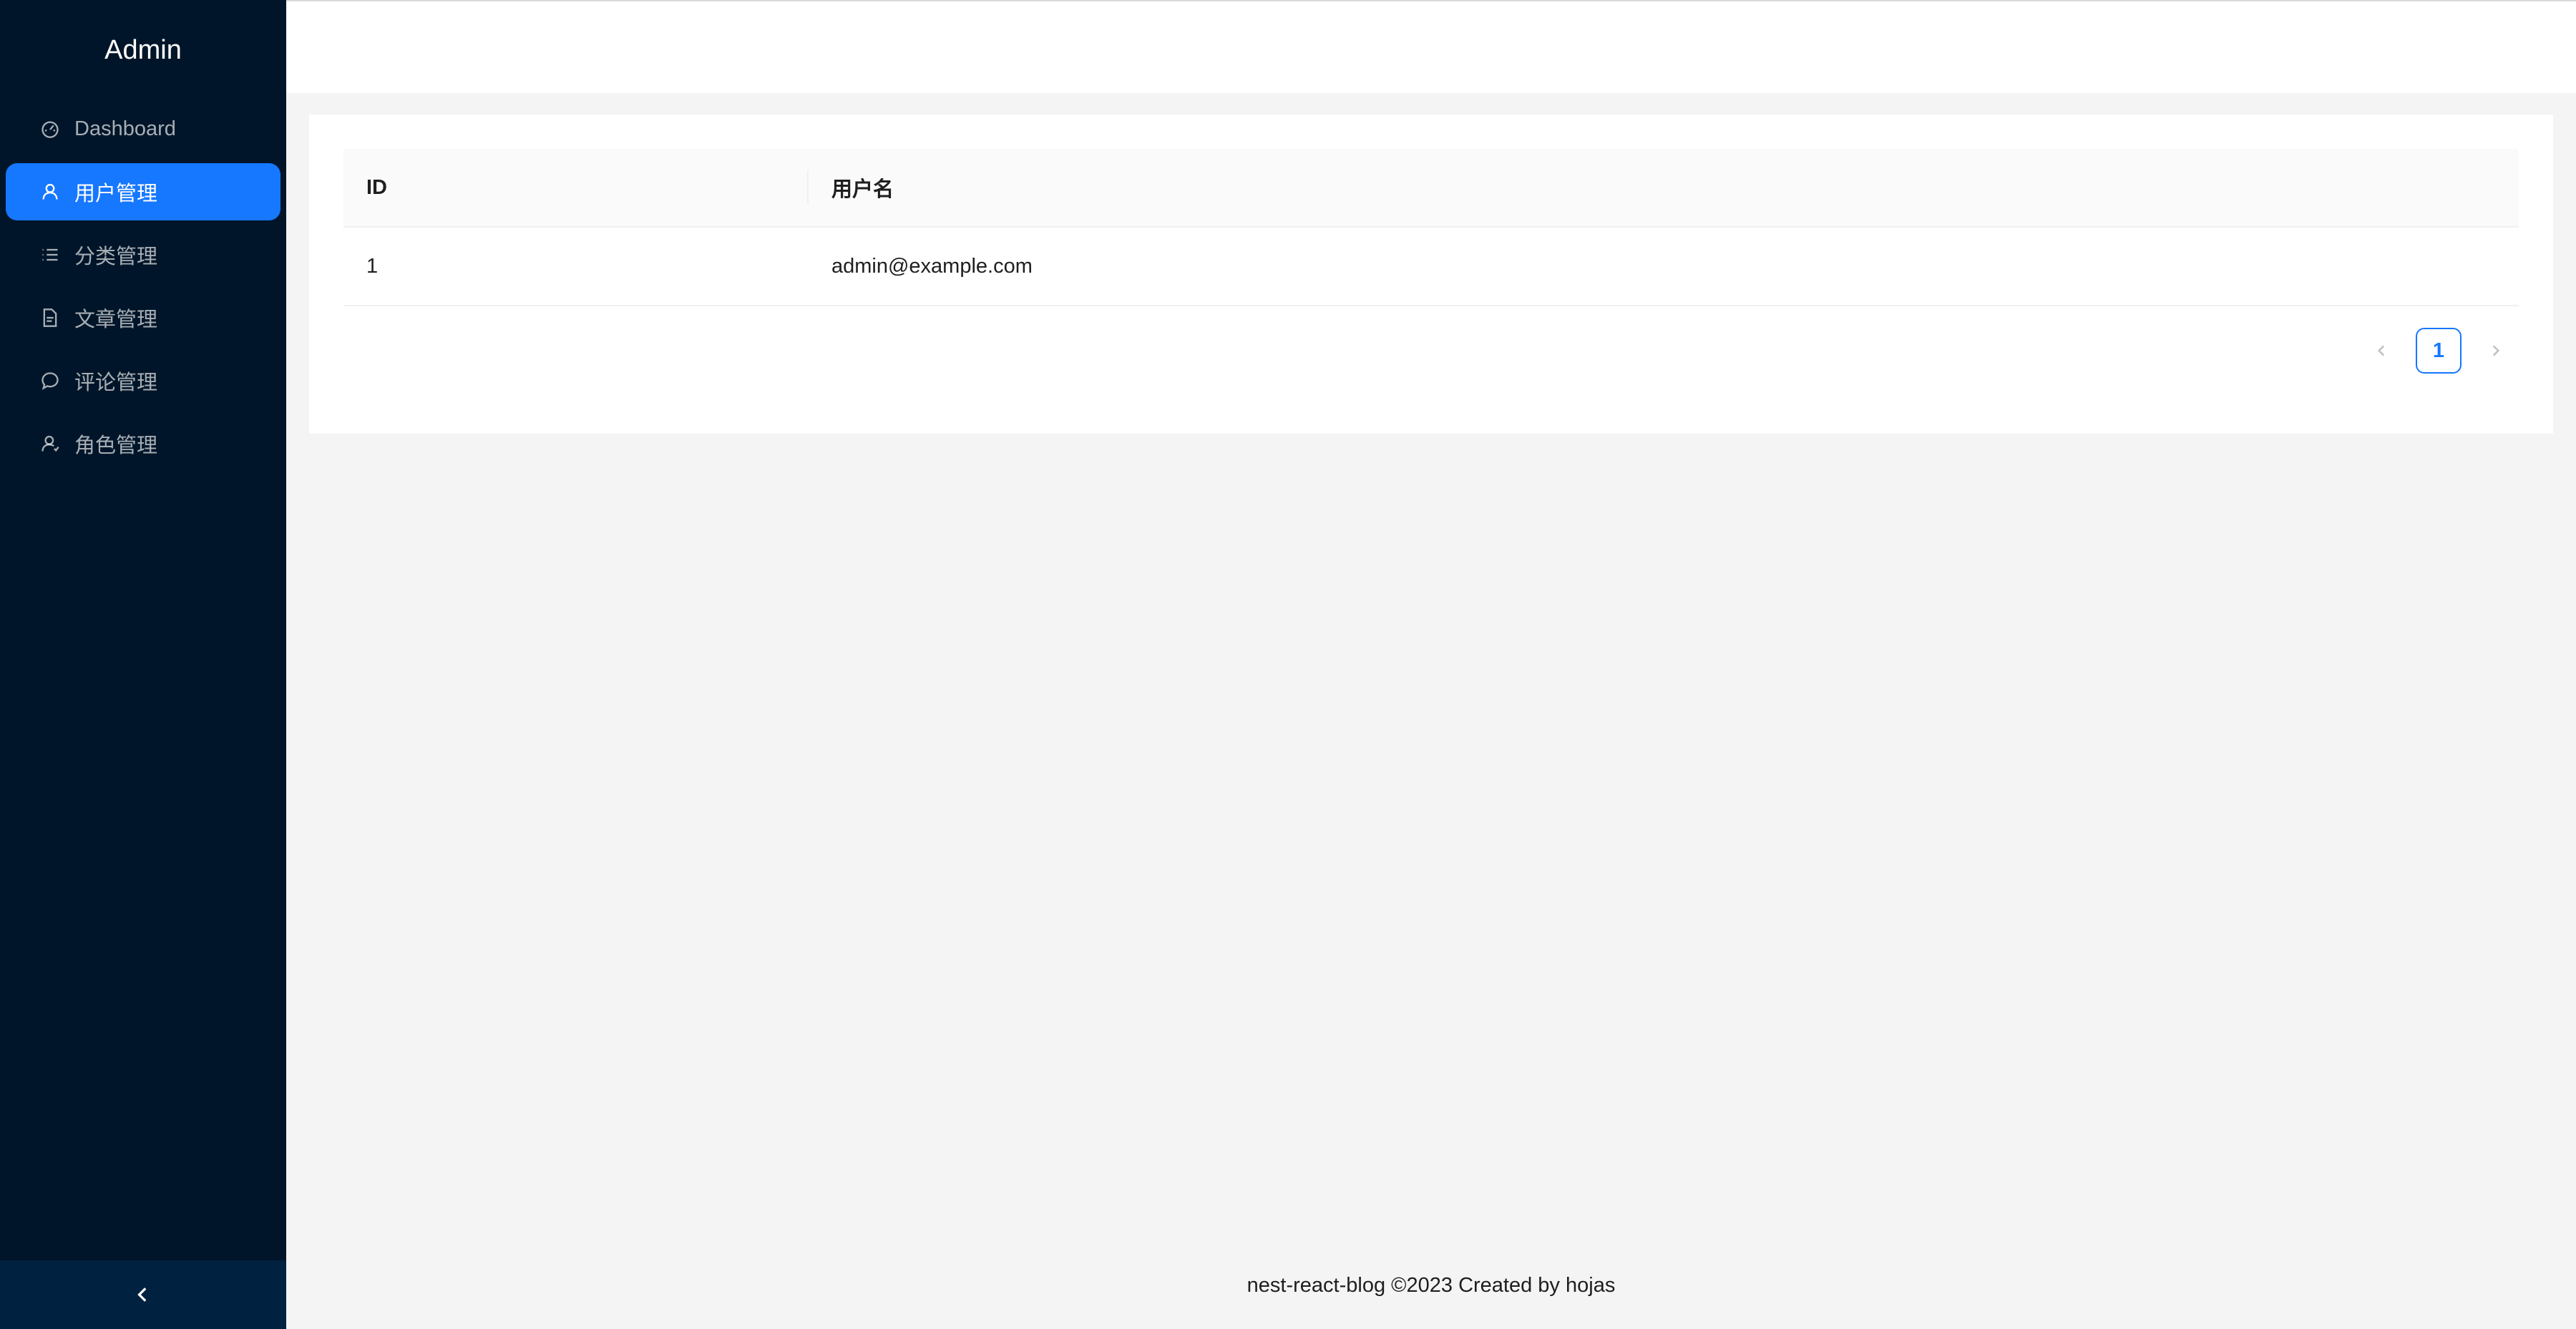 The height and width of the screenshot is (1329, 2576). Describe the element at coordinates (1431, 1285) in the screenshot. I see `page-footer: nest-react-blog ©2023 Created by hojas` at that location.